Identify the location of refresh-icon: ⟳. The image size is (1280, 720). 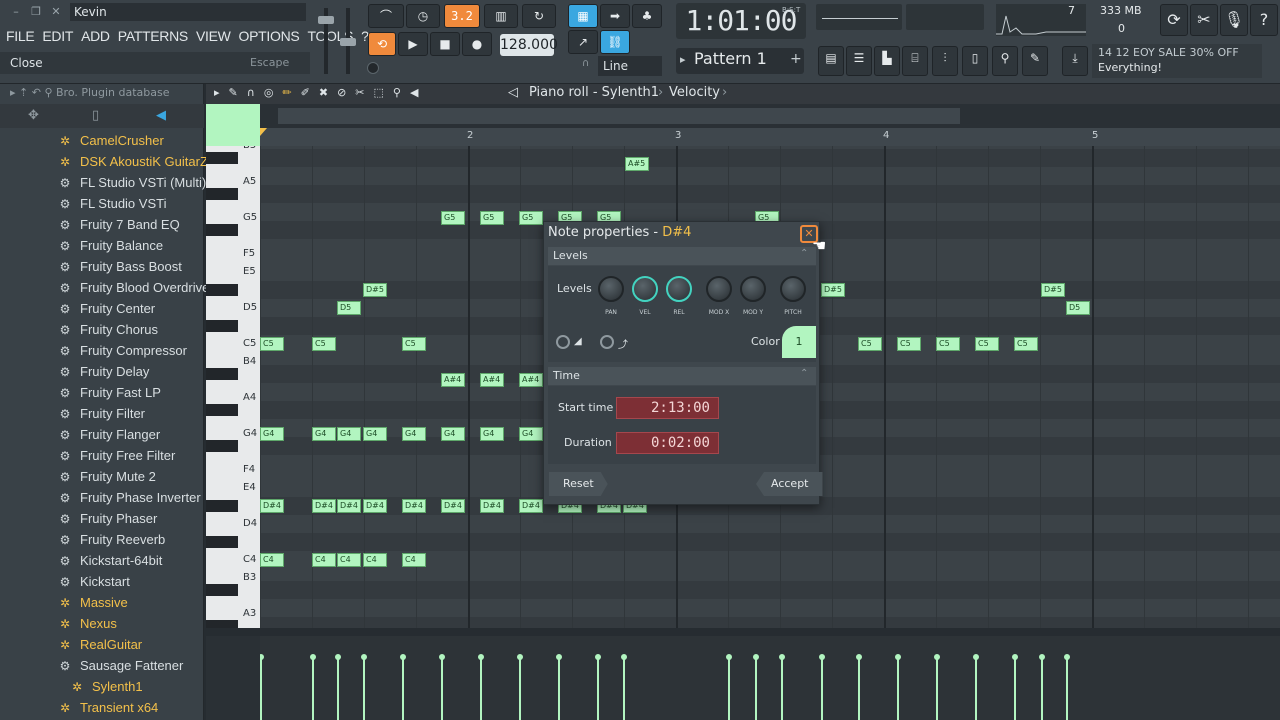
(1174, 20).